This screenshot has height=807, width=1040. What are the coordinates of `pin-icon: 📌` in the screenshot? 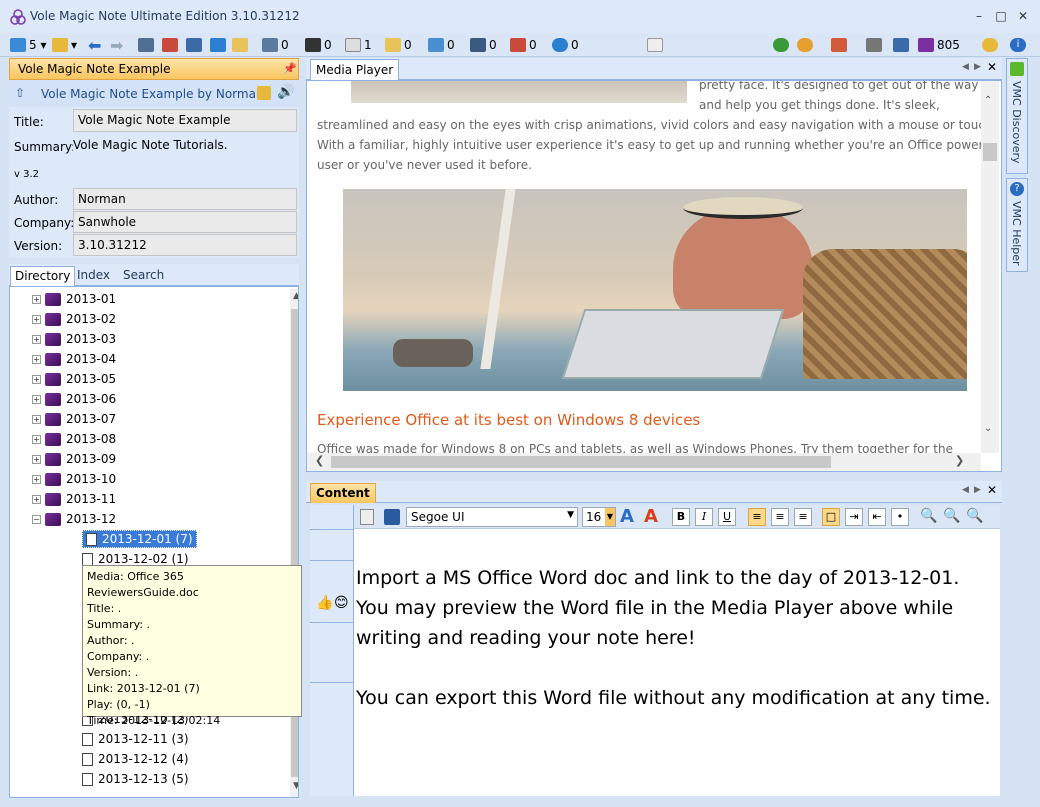 It's located at (290, 68).